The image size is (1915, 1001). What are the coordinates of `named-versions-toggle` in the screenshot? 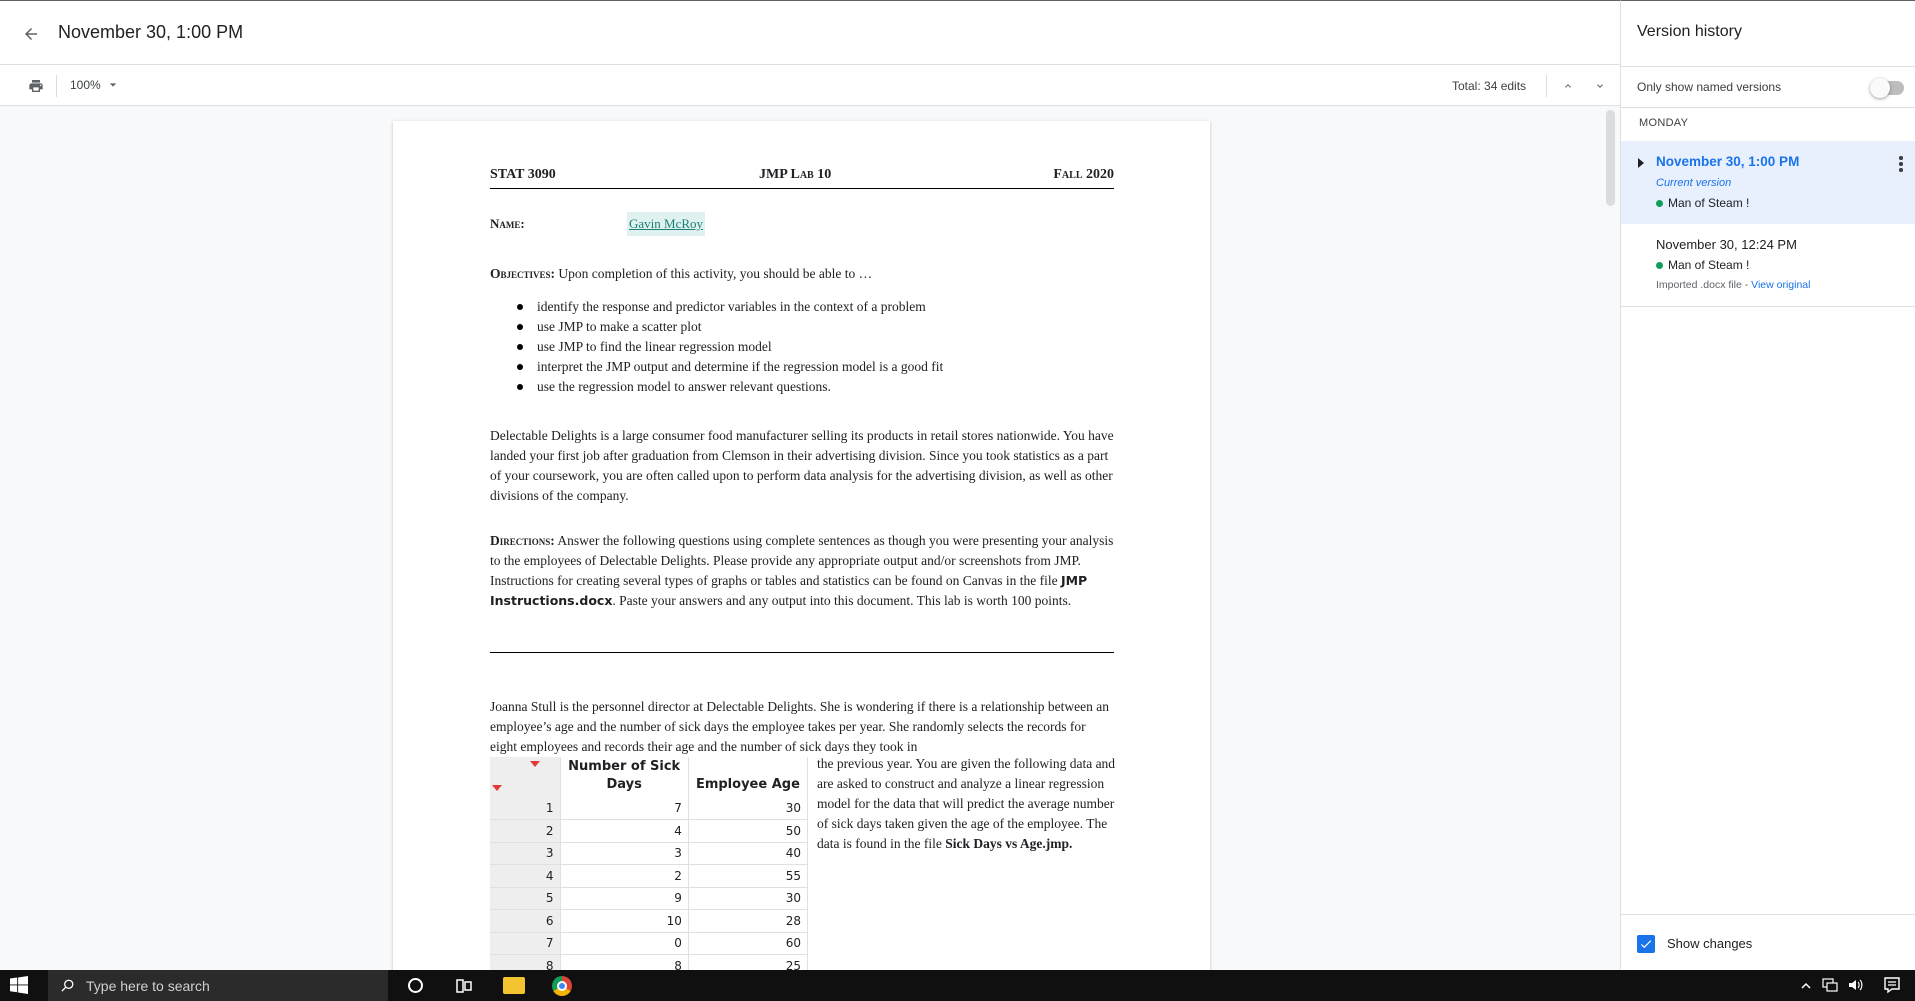 It's located at (1887, 88).